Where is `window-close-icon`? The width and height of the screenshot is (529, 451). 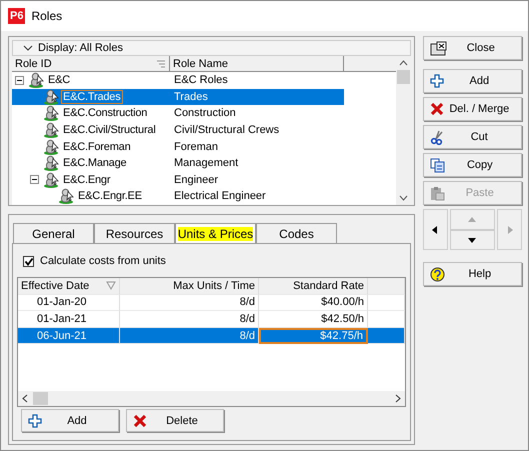 window-close-icon is located at coordinates (438, 48).